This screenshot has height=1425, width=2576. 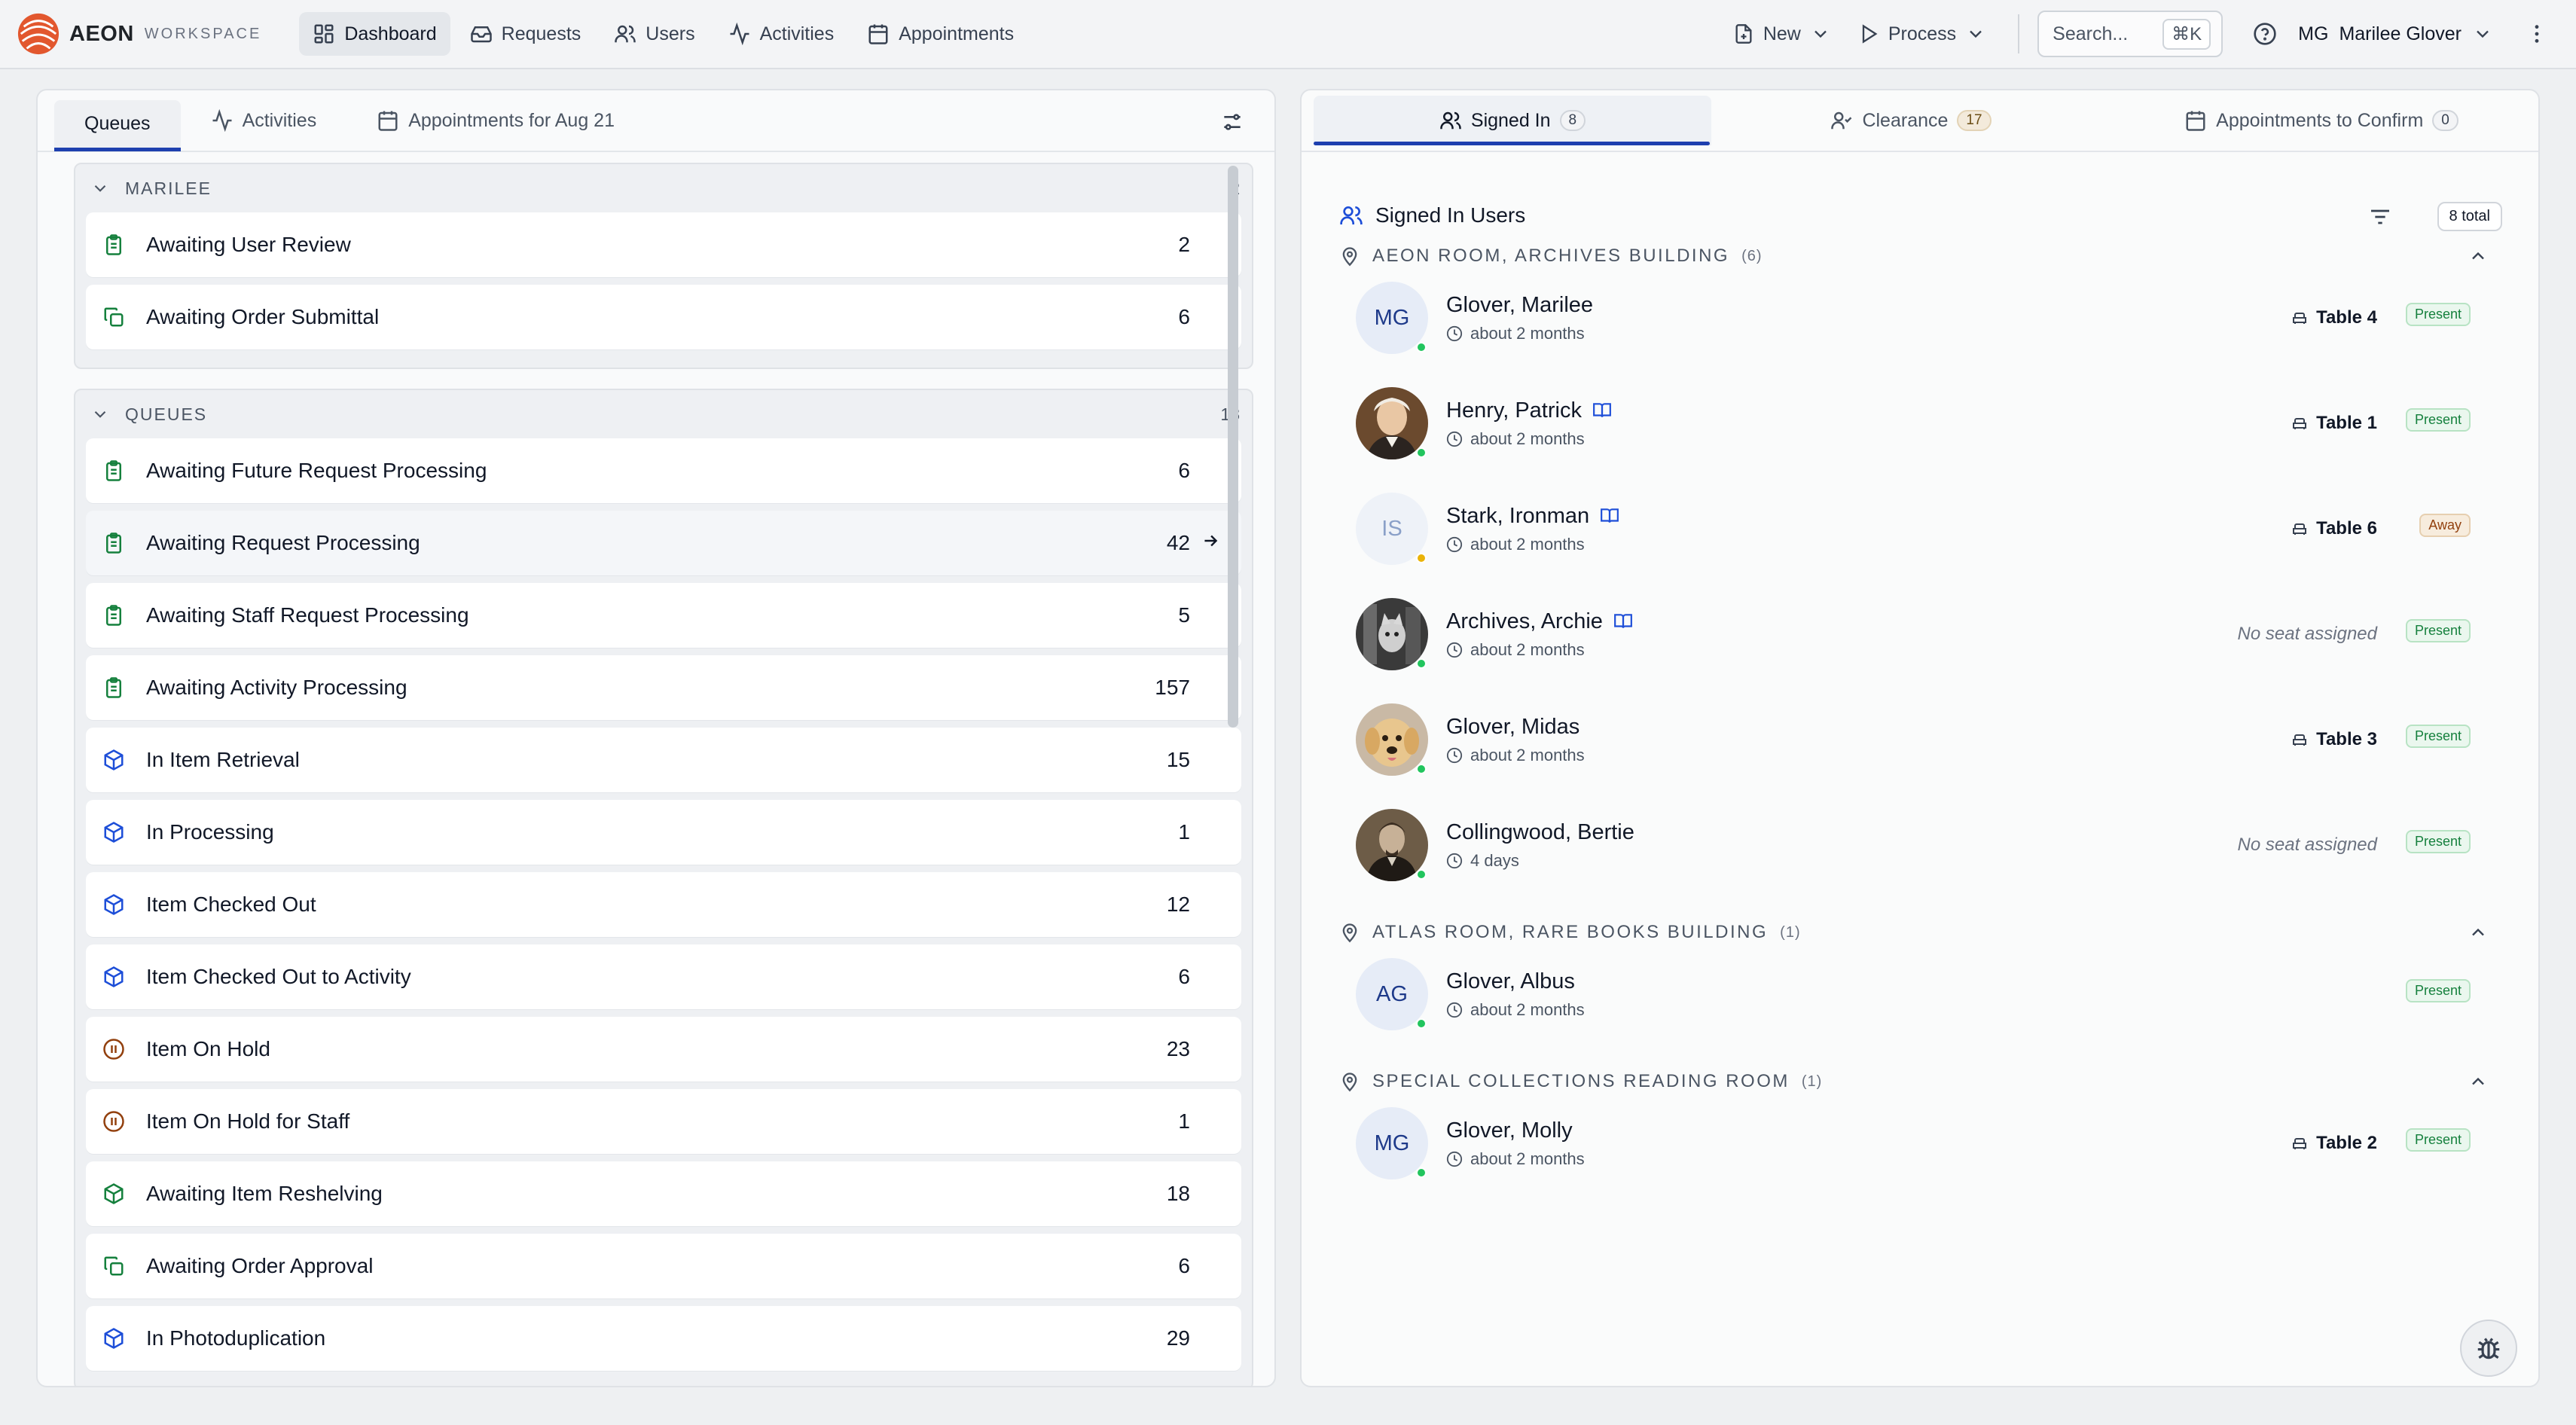 I want to click on sliders-icon, so click(x=1232, y=122).